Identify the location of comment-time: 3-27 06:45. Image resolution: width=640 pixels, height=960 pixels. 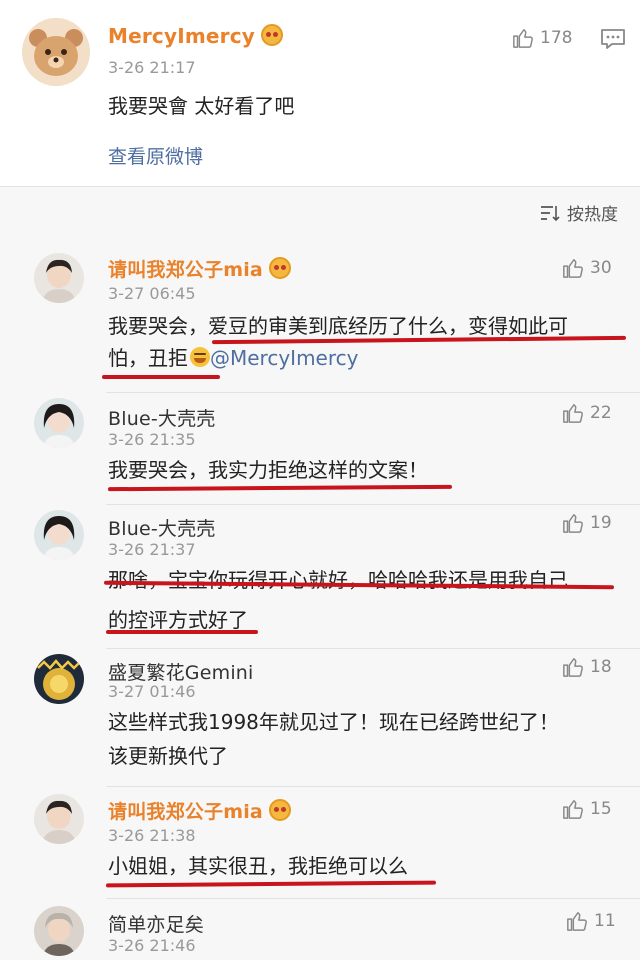
(152, 293).